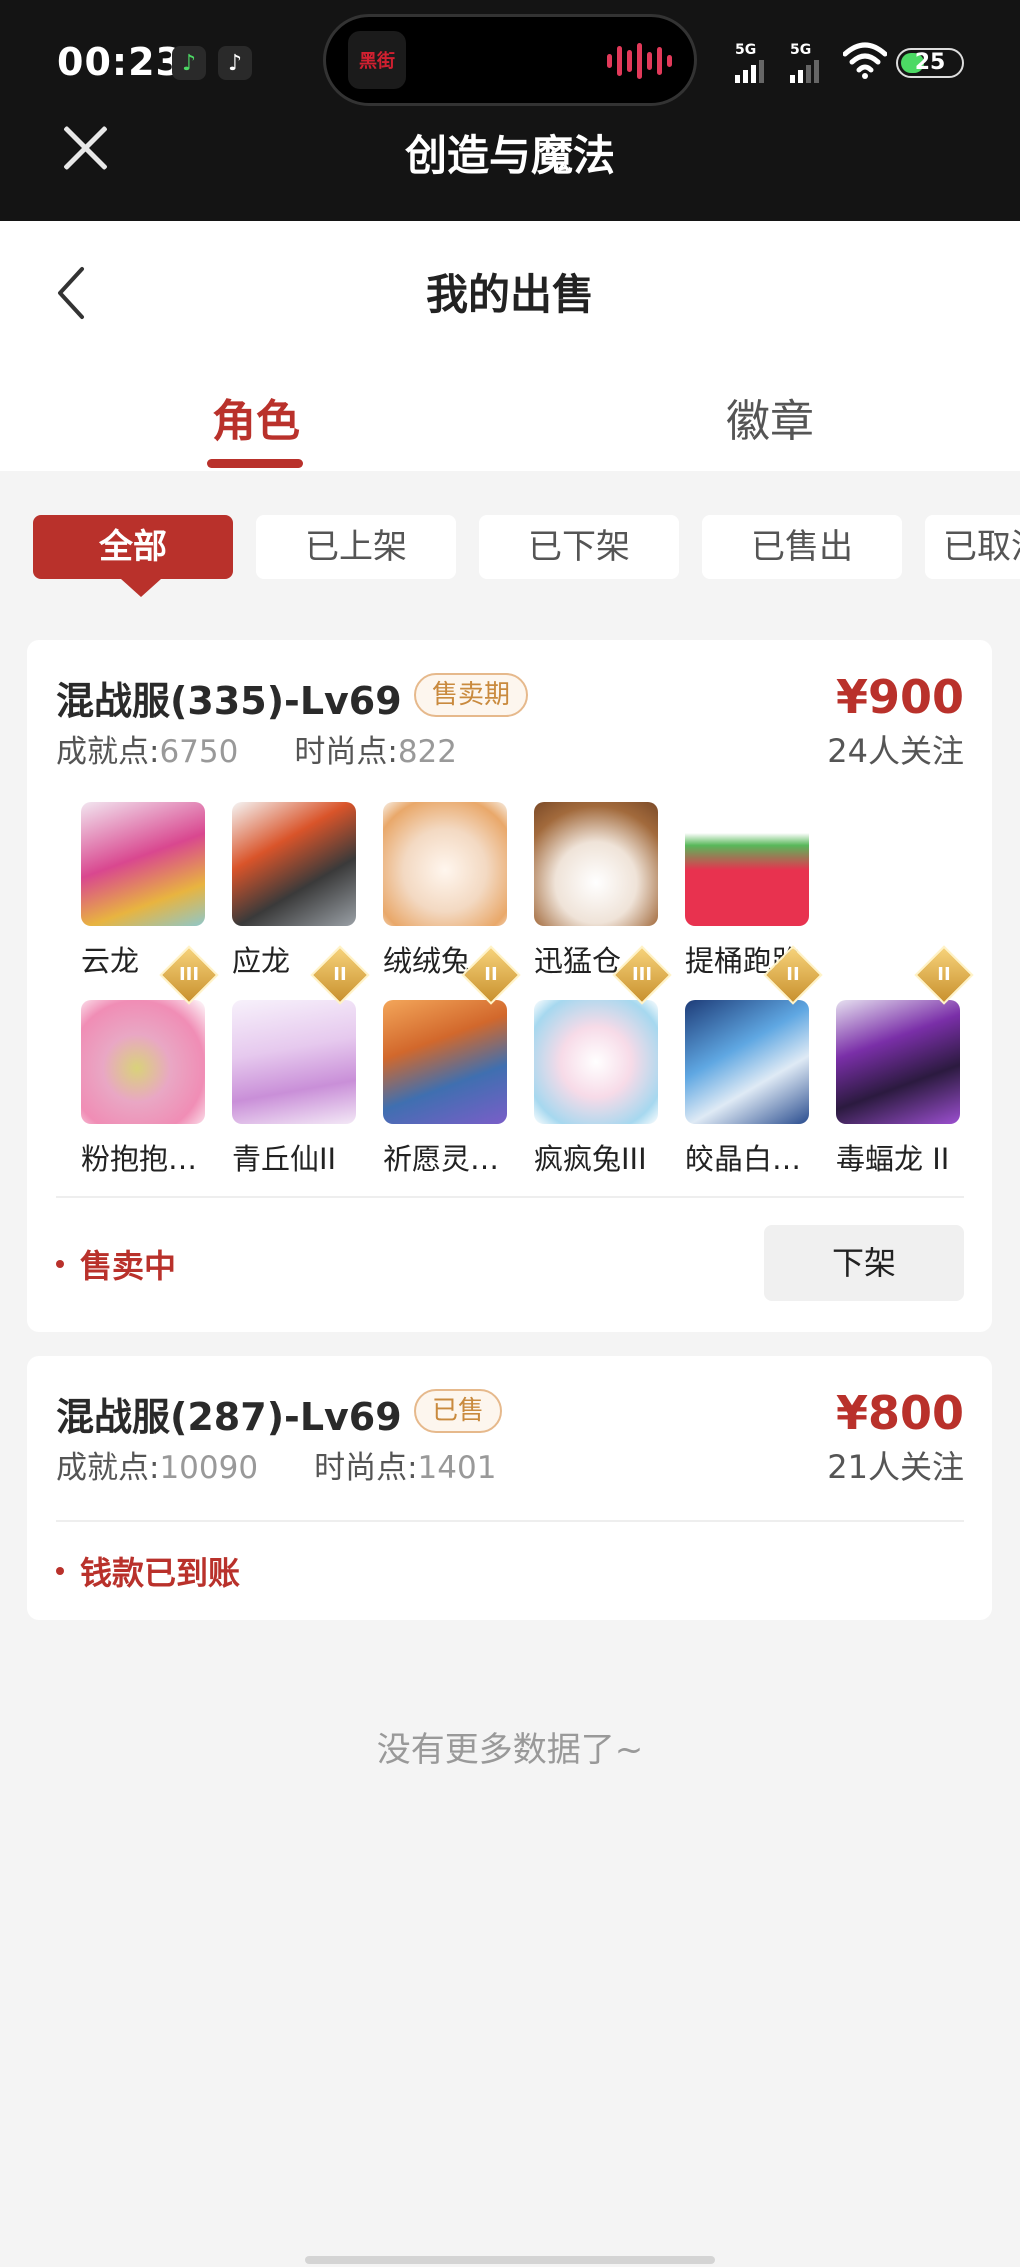  I want to click on listing-title: 混战服(287)-Lv69, so click(229, 1417).